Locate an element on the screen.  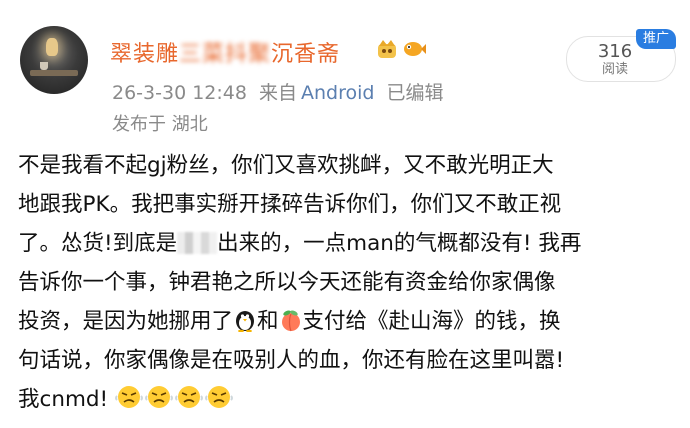
post-meta: 26-3-30 12:48 来自 Android 已编辑 is located at coordinates (282, 91).